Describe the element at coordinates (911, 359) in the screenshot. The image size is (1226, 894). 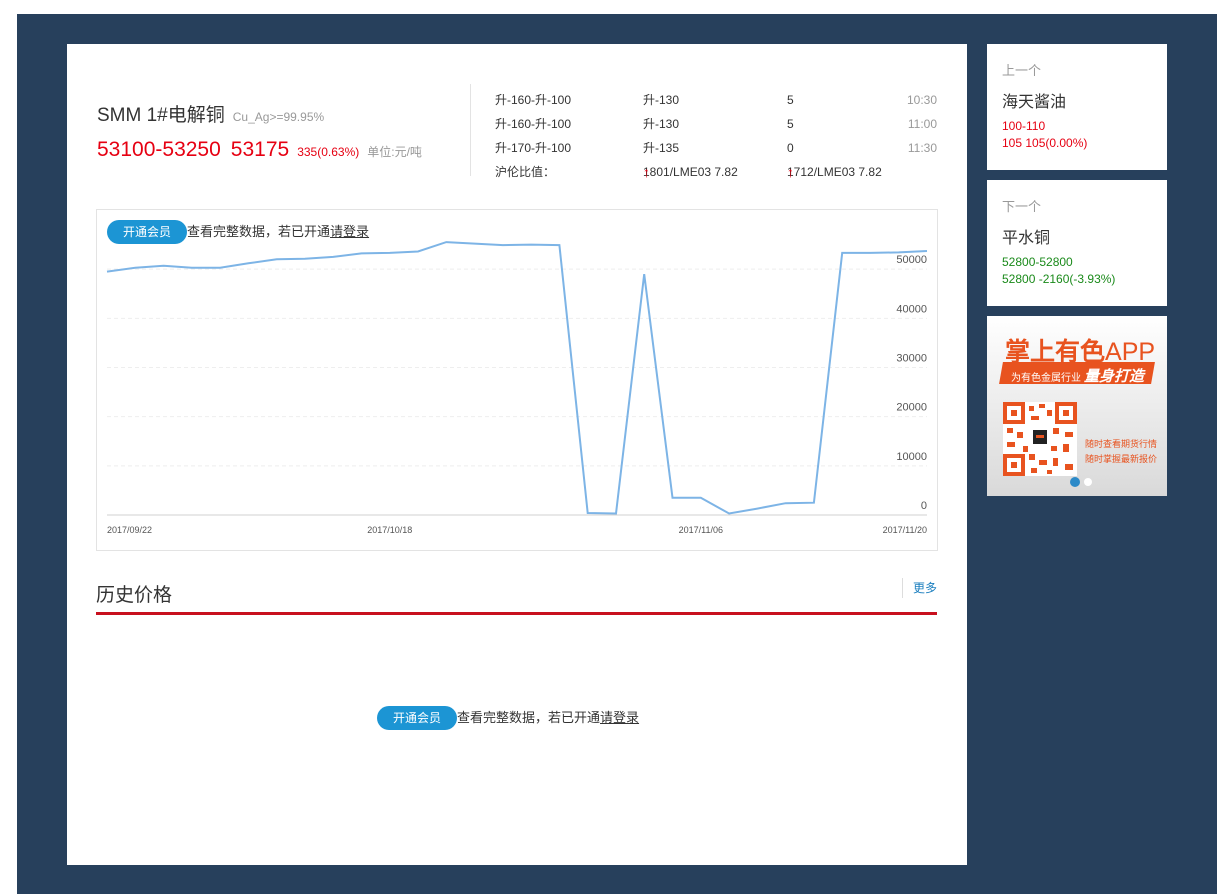
I see `y-tick-label: 30000` at that location.